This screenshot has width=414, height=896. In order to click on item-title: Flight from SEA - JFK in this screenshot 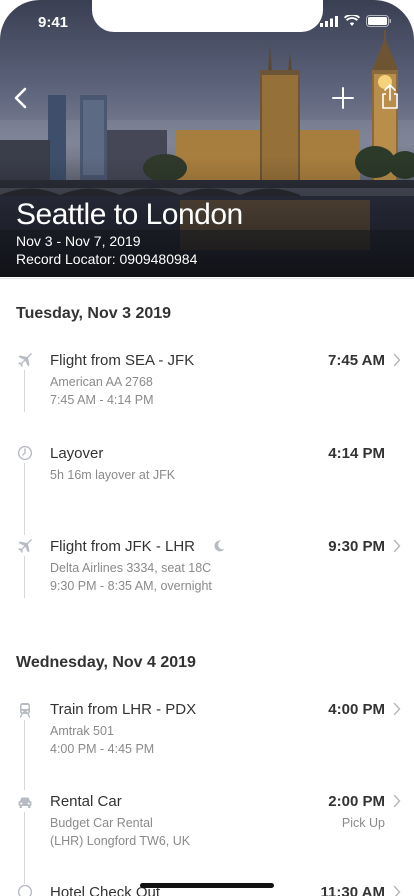, I will do `click(122, 360)`.